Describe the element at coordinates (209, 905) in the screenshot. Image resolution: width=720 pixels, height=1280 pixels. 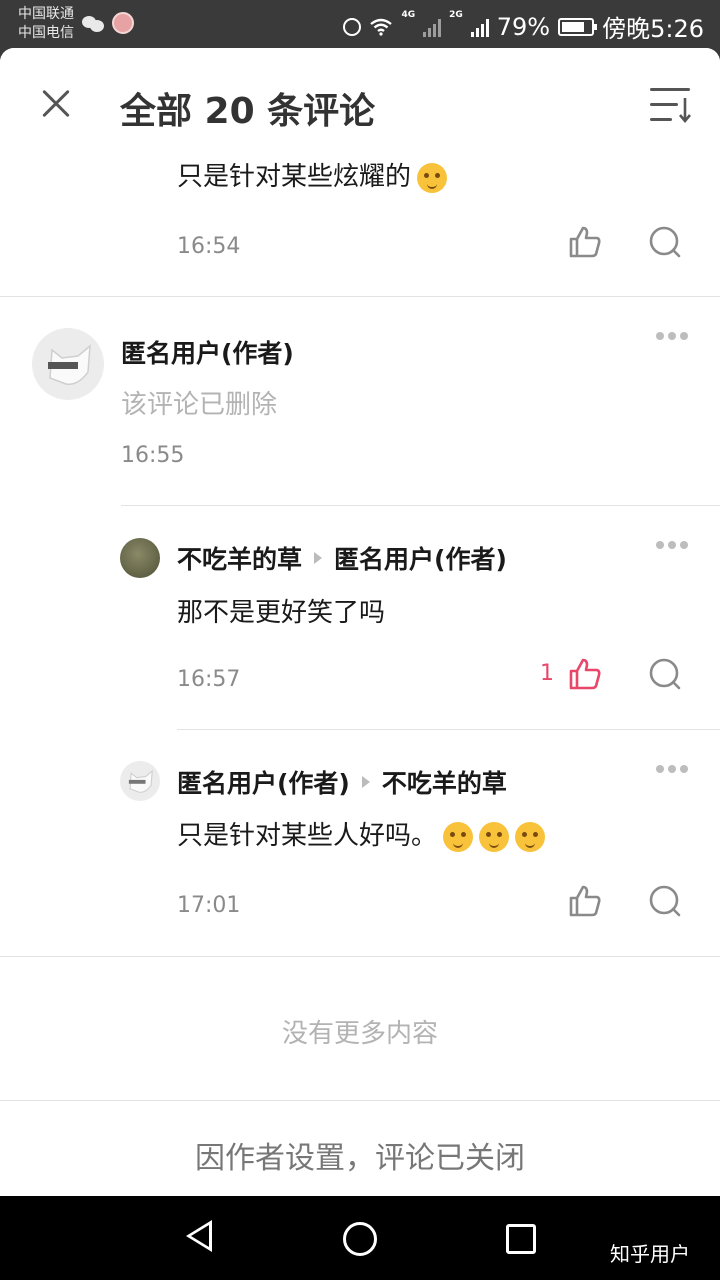
I see `reply-time: 17:01` at that location.